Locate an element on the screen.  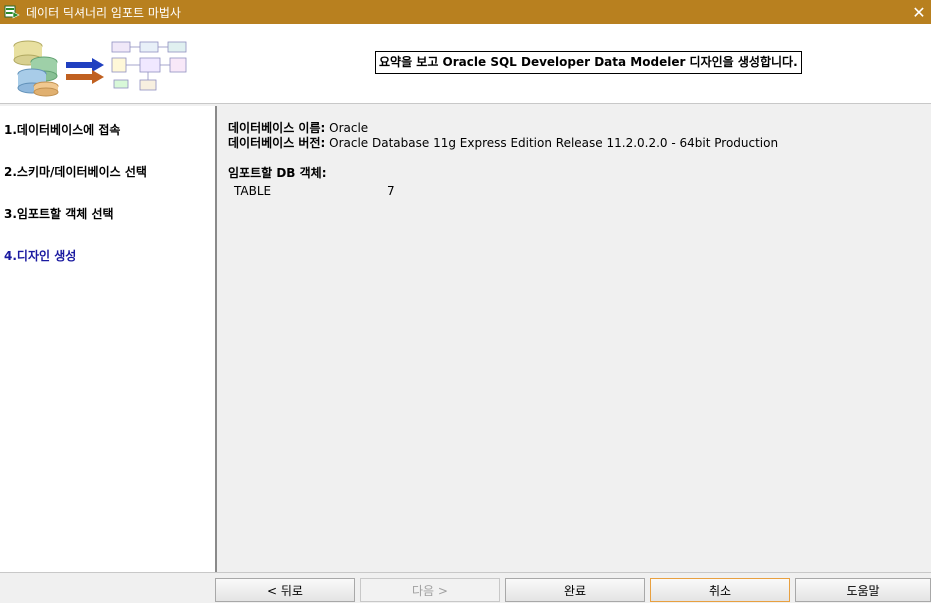
help-button: 도움말 is located at coordinates (863, 590).